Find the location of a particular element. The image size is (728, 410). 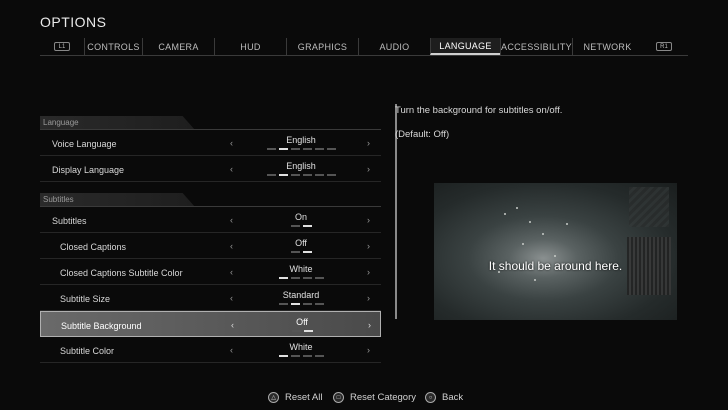

section-label: Language is located at coordinates (61, 122).